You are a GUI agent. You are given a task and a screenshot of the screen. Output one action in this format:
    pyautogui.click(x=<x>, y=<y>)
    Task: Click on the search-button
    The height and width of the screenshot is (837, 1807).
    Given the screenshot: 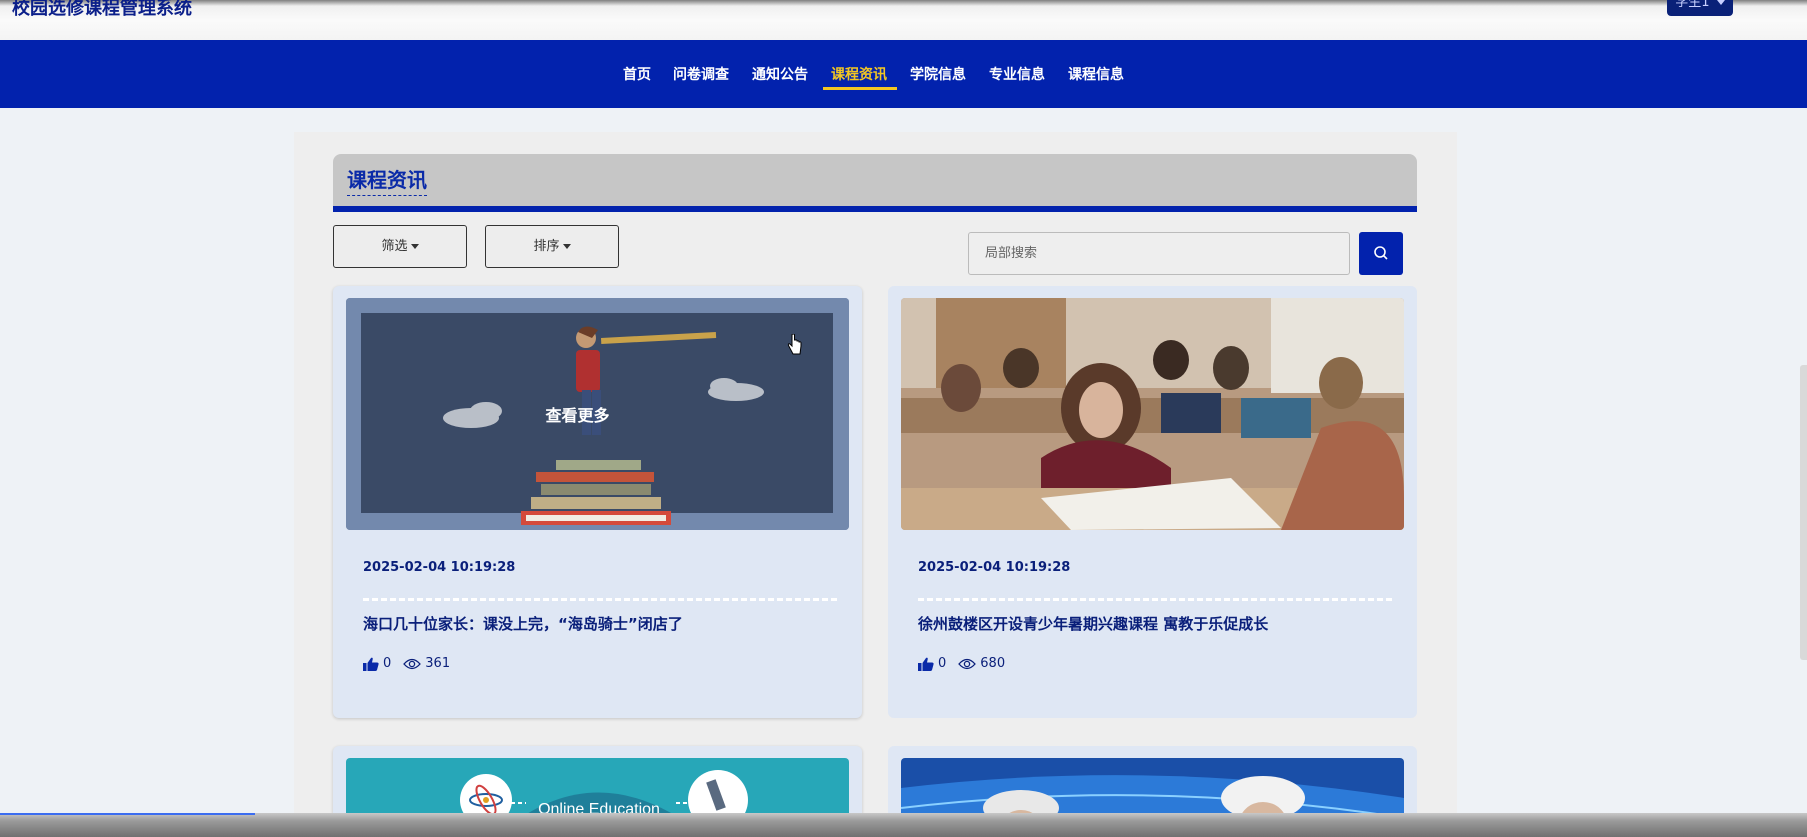 What is the action you would take?
    pyautogui.click(x=1381, y=253)
    